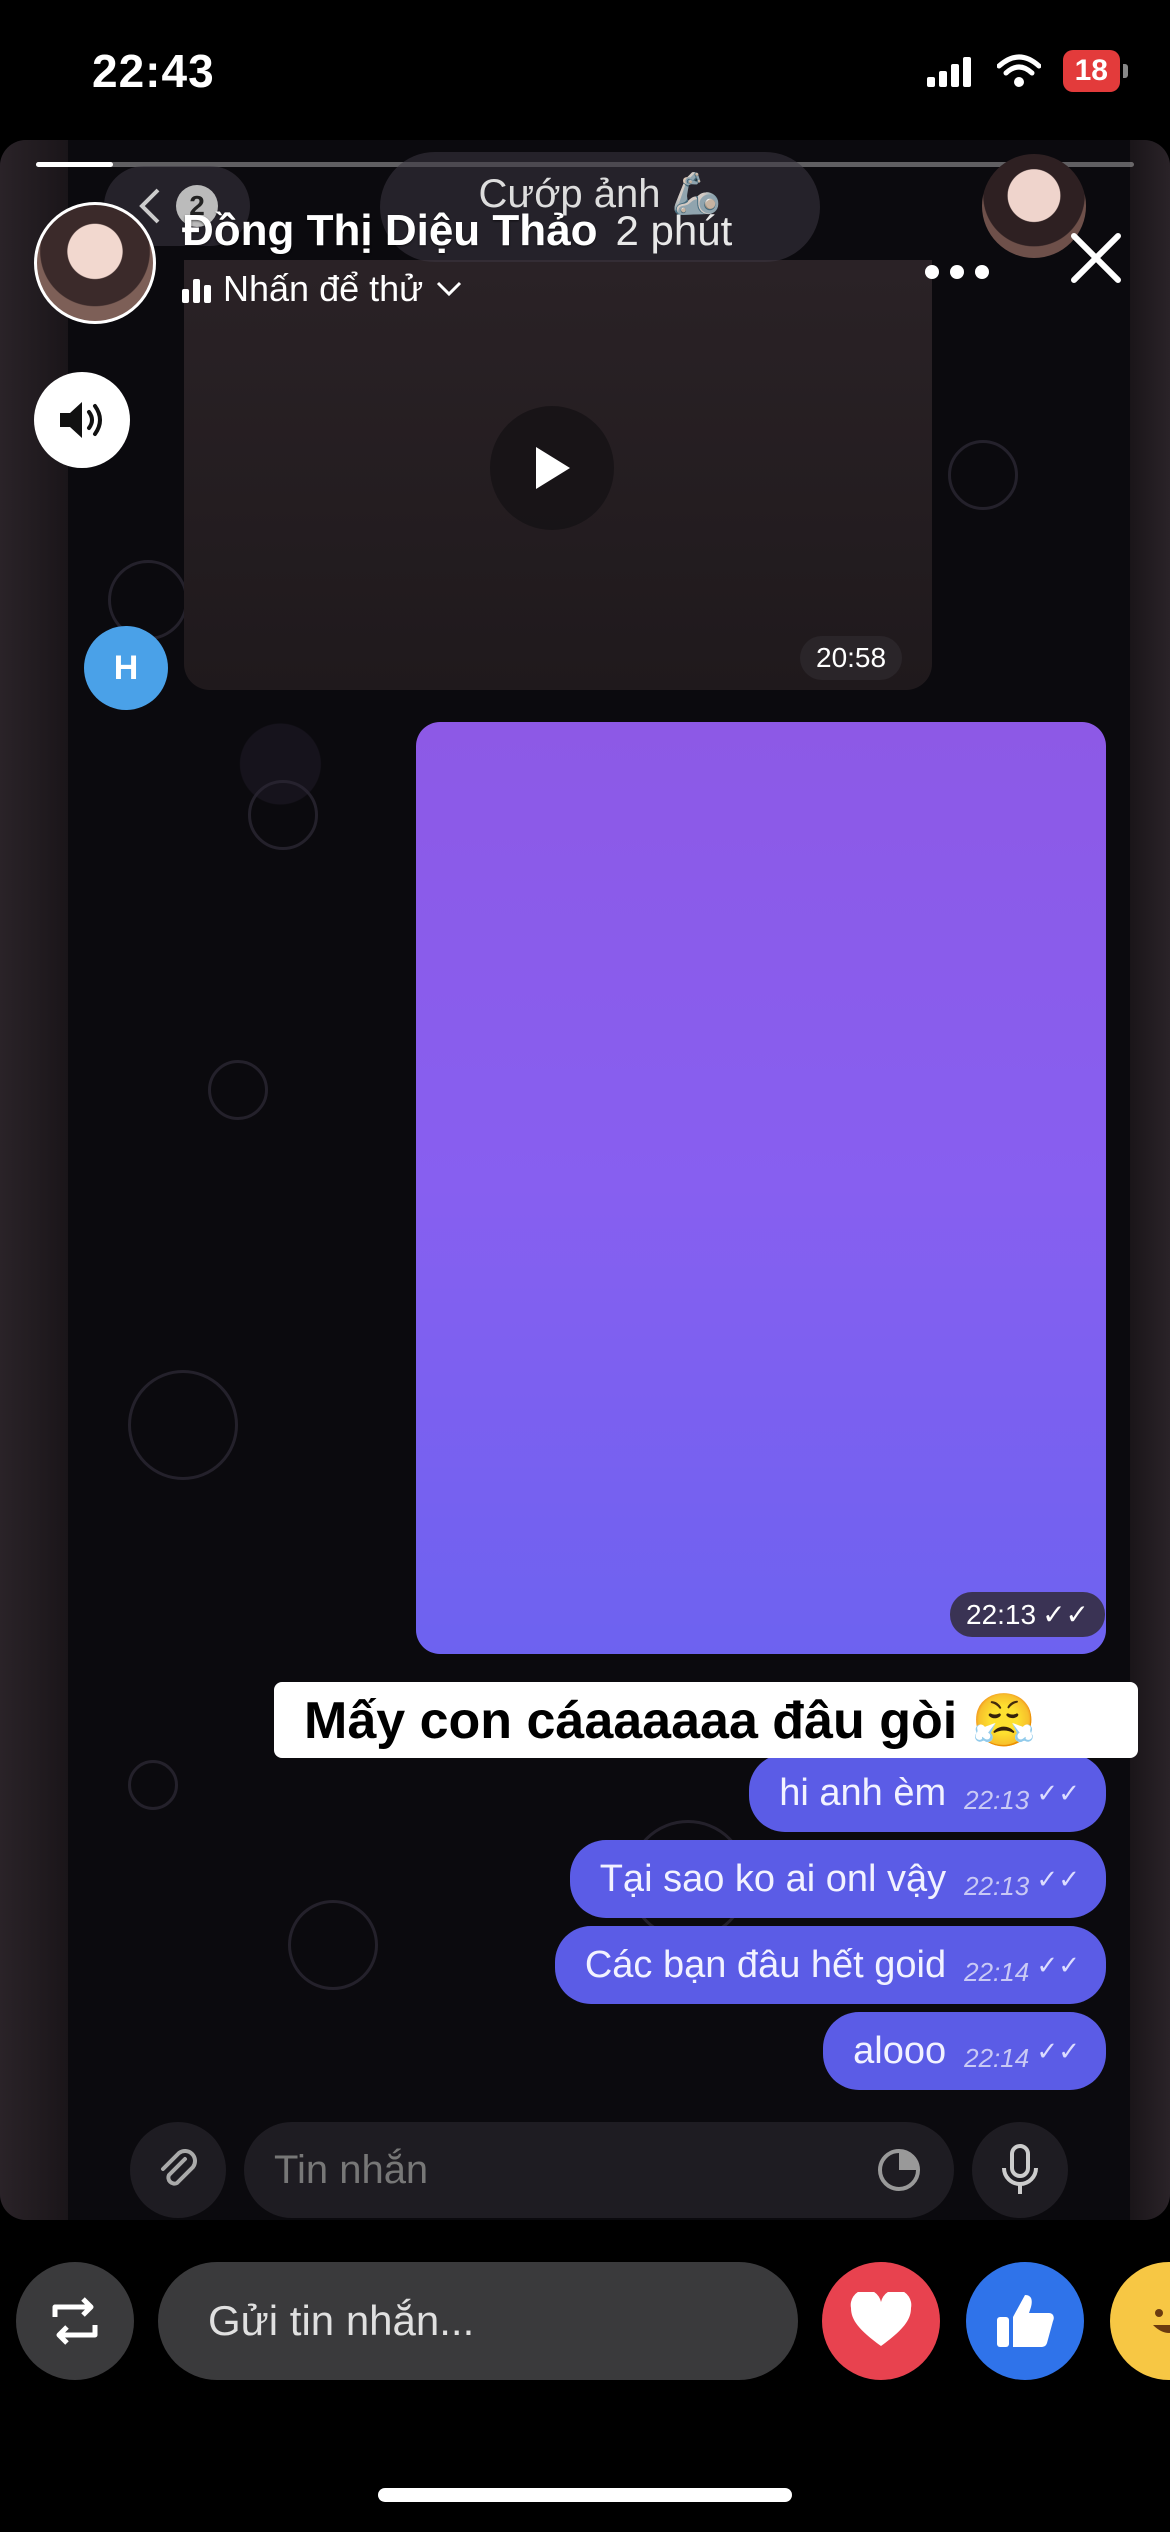 The image size is (1170, 2532). I want to click on sound-button, so click(82, 420).